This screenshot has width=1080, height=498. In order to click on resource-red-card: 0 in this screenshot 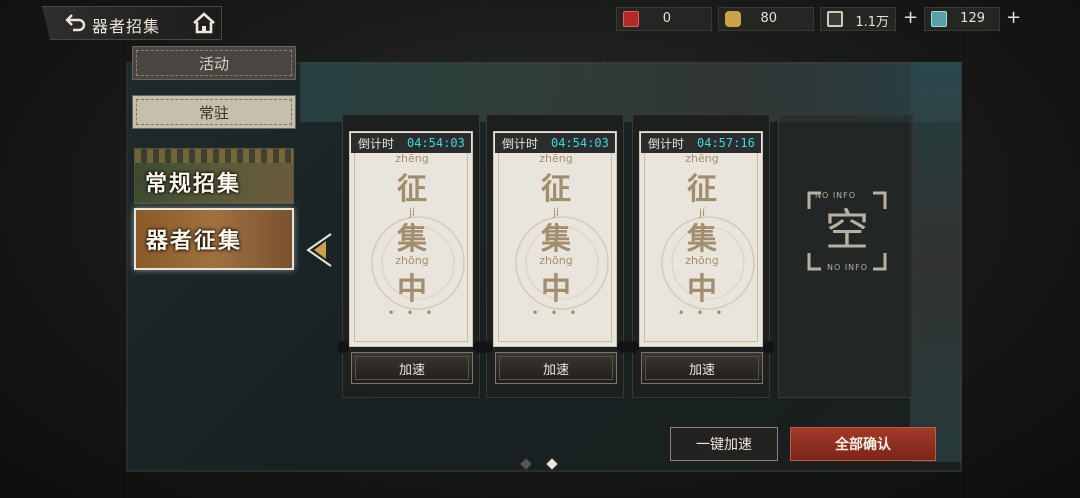, I will do `click(664, 19)`.